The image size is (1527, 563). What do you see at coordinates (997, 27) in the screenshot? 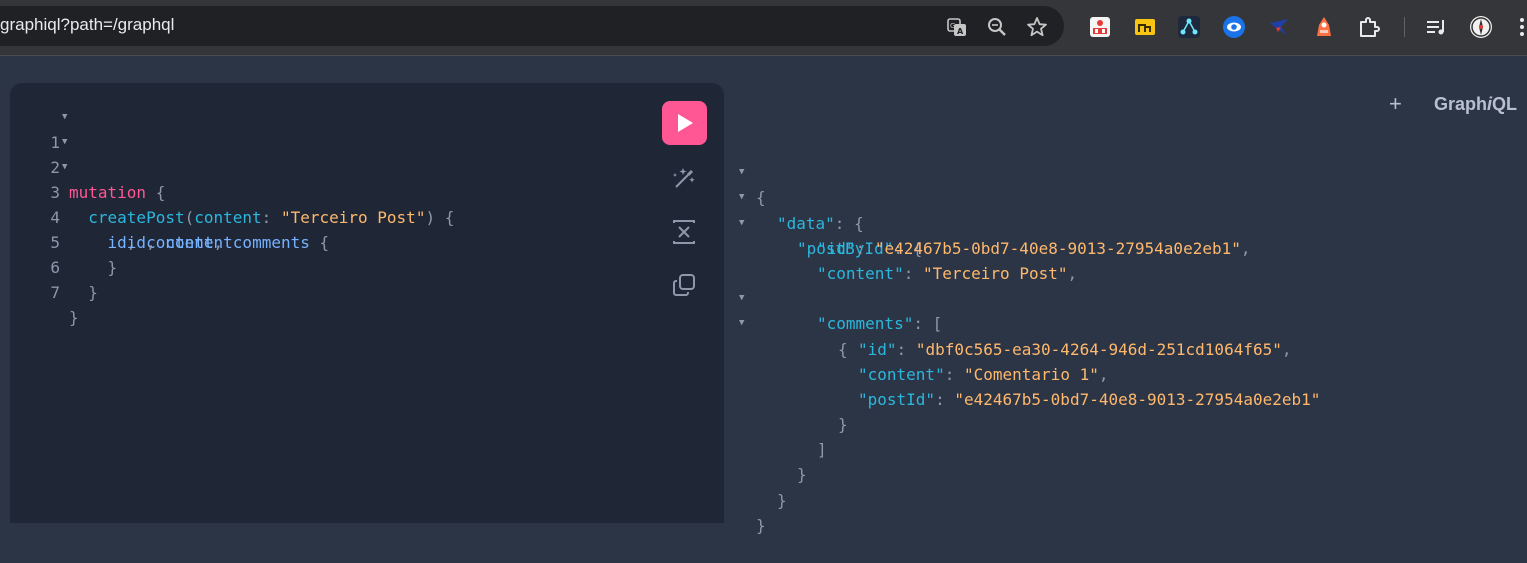
I see `zoom-icon` at bounding box center [997, 27].